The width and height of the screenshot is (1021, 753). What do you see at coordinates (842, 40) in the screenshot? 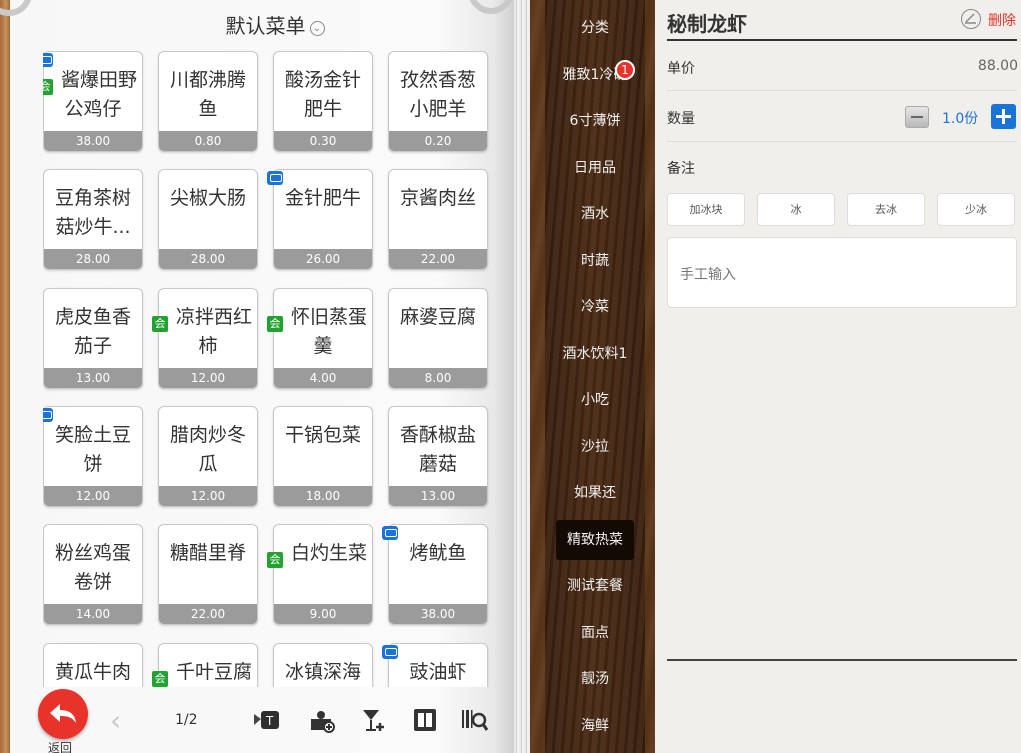
I see `title-divider` at bounding box center [842, 40].